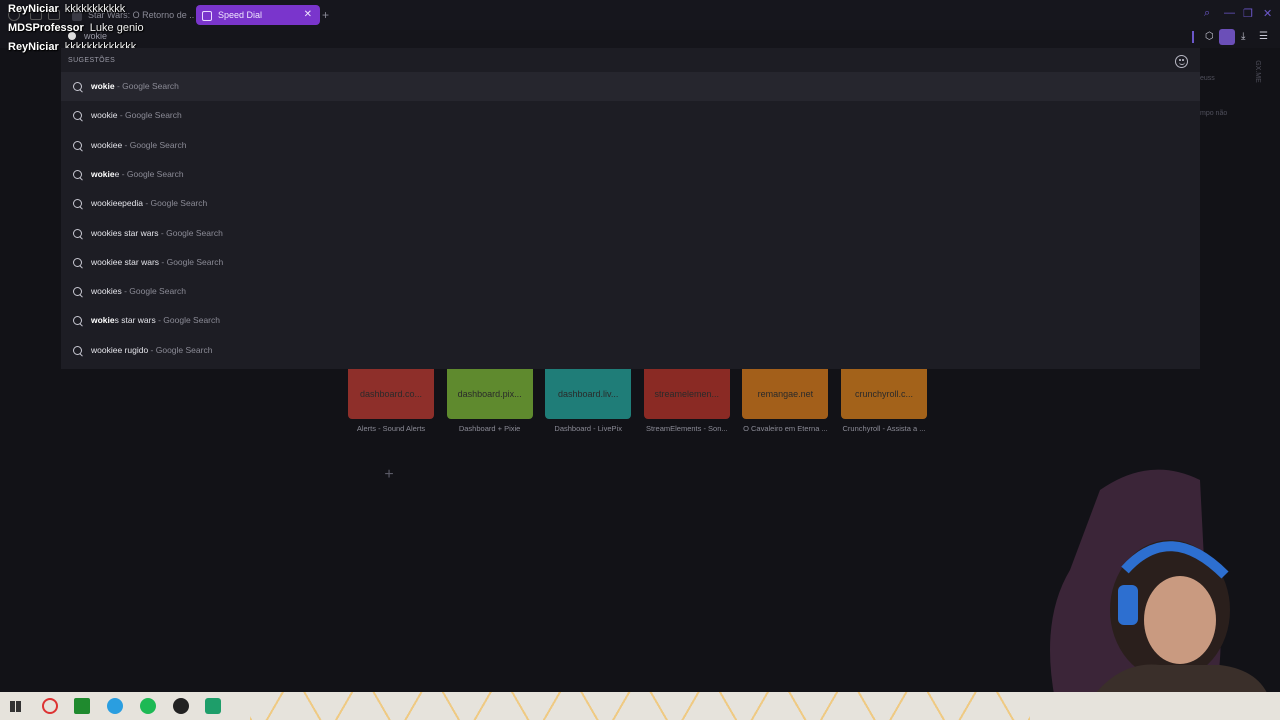 The image size is (1280, 720). Describe the element at coordinates (67, 9) in the screenshot. I see `chat-message: ReyNiciar kkkkkkkkkkk` at that location.